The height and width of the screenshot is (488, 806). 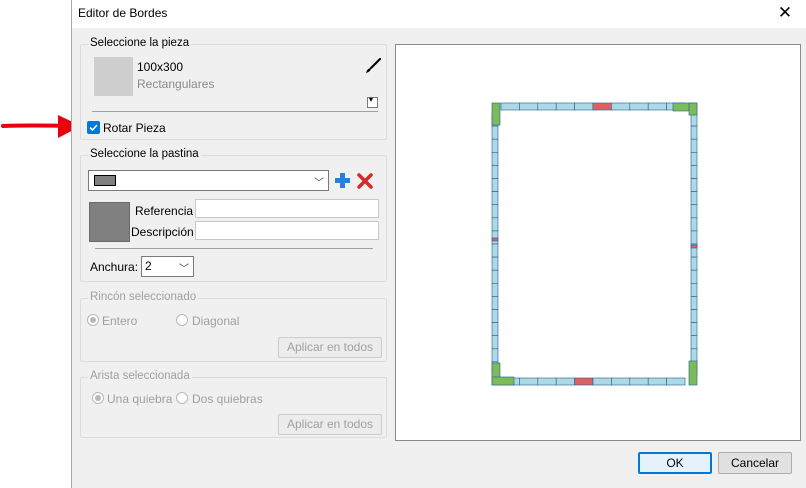 I want to click on piece-type: Rectangulares, so click(x=175, y=84).